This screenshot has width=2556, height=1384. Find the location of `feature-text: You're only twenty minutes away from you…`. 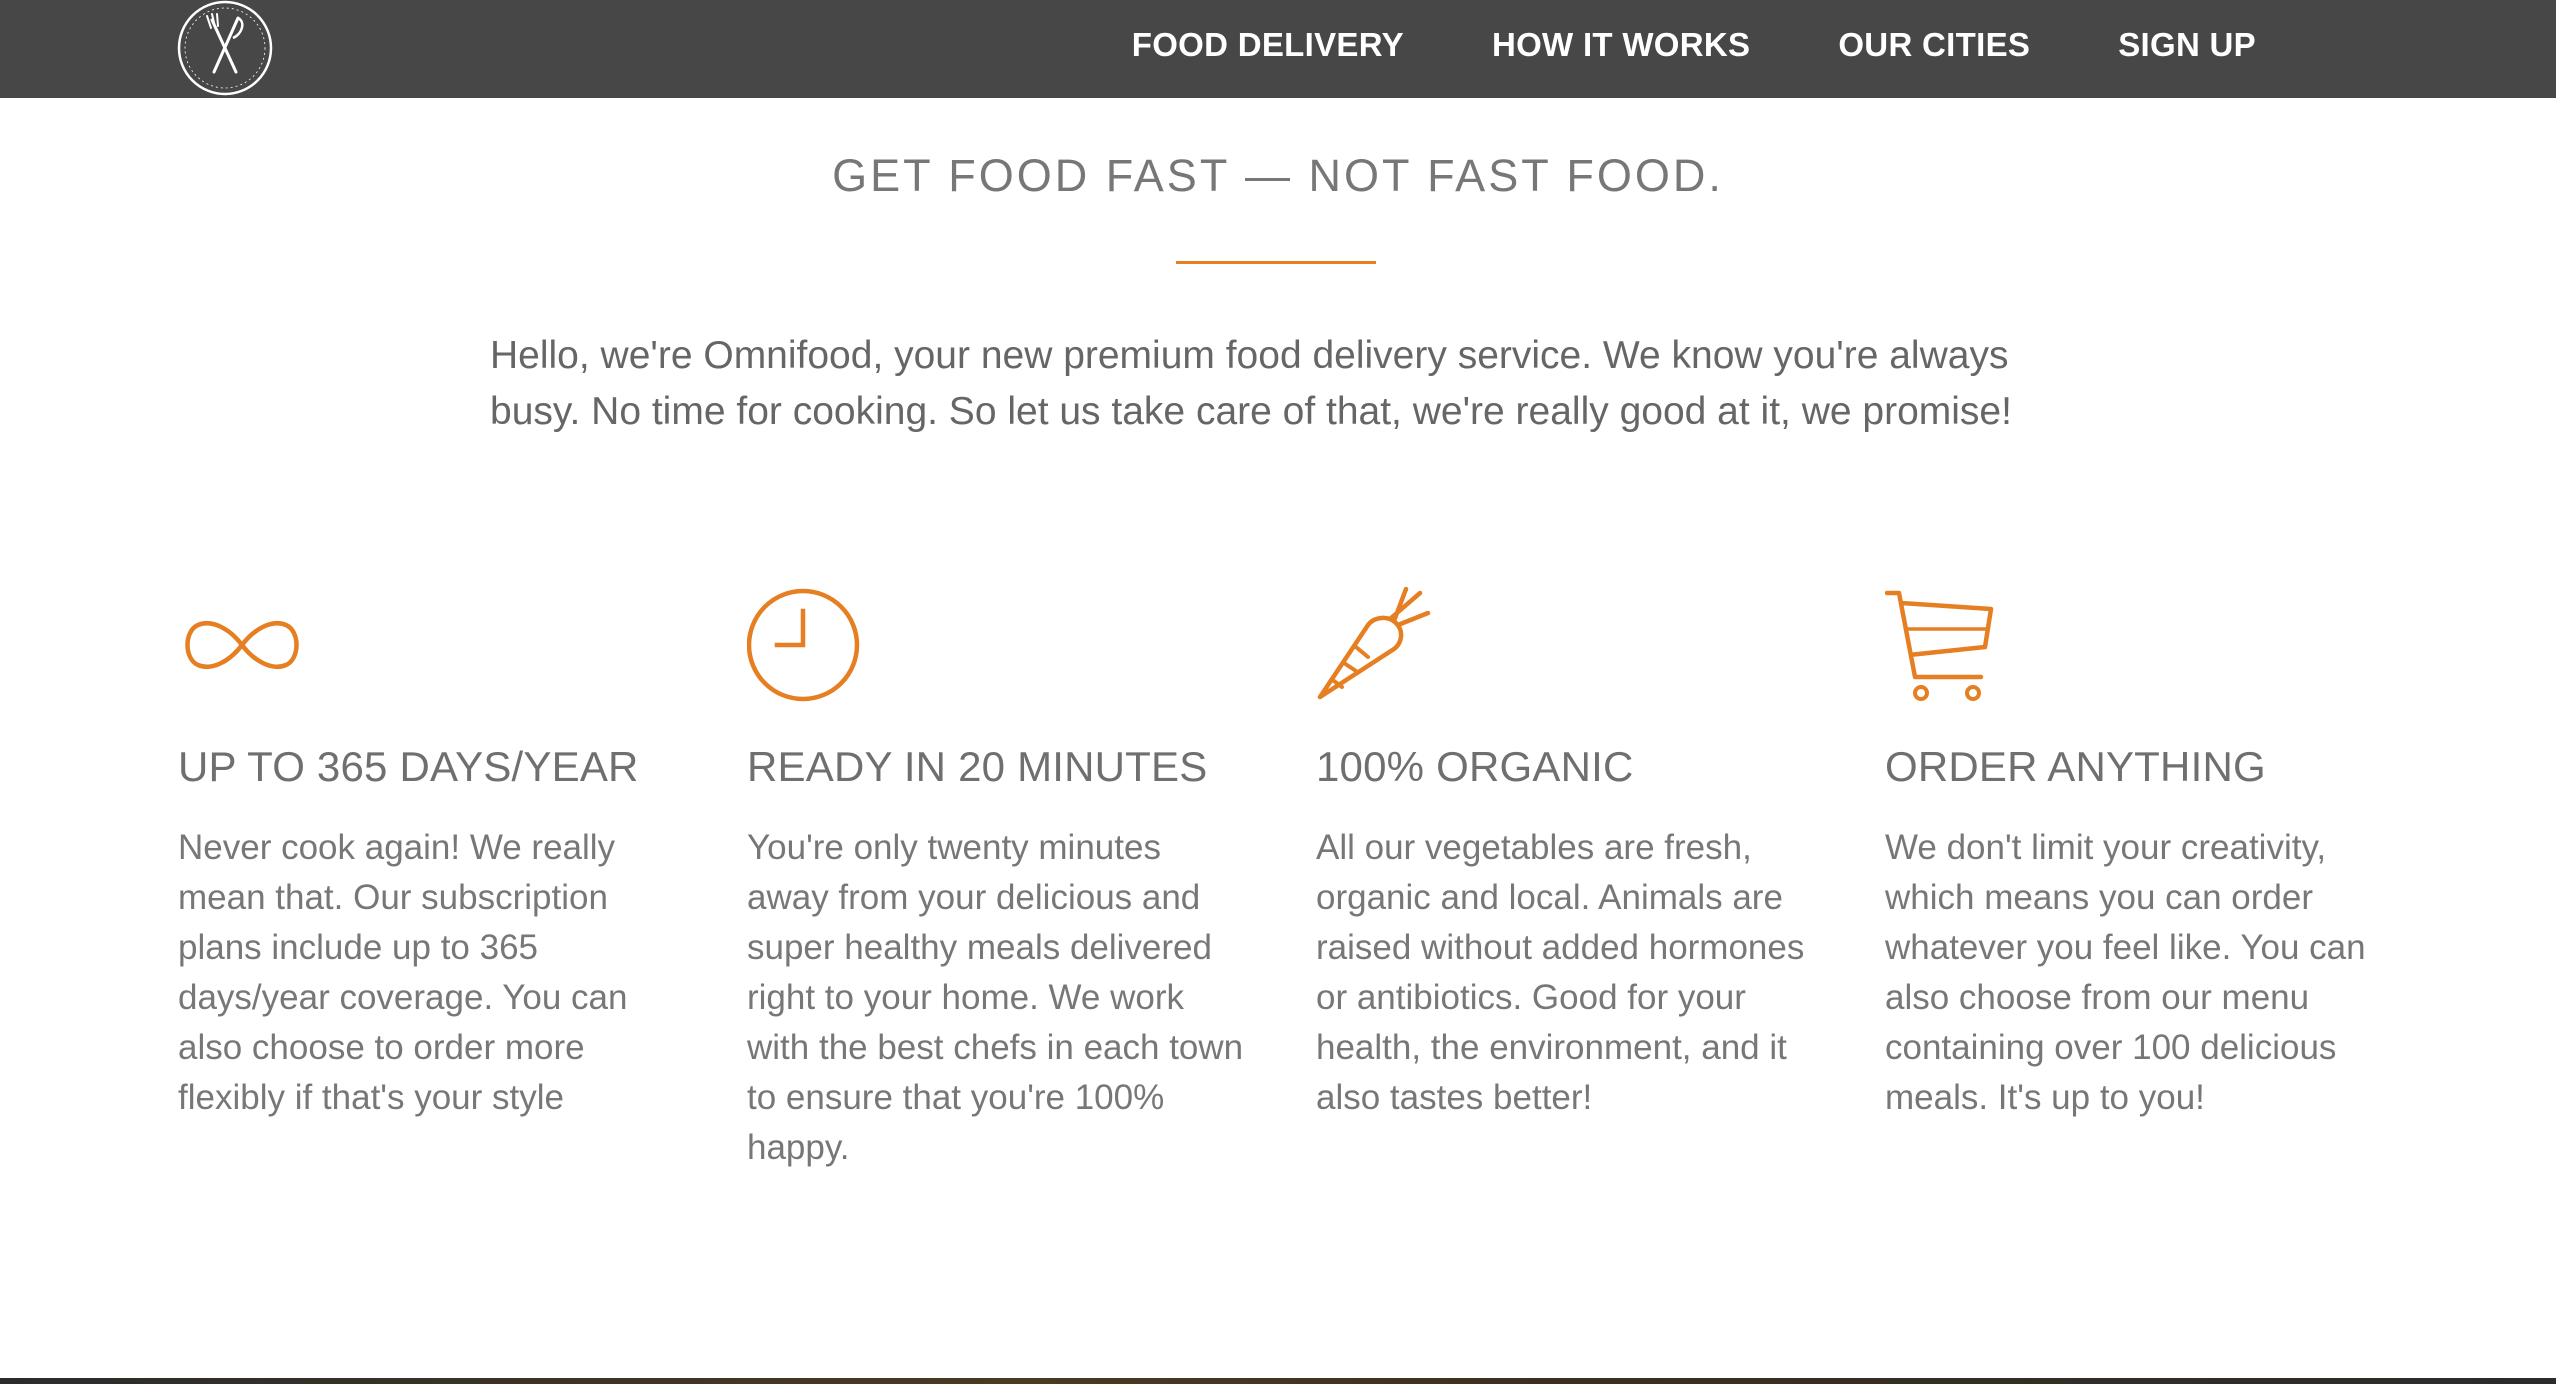

feature-text: You're only twenty minutes away from you… is located at coordinates (995, 997).